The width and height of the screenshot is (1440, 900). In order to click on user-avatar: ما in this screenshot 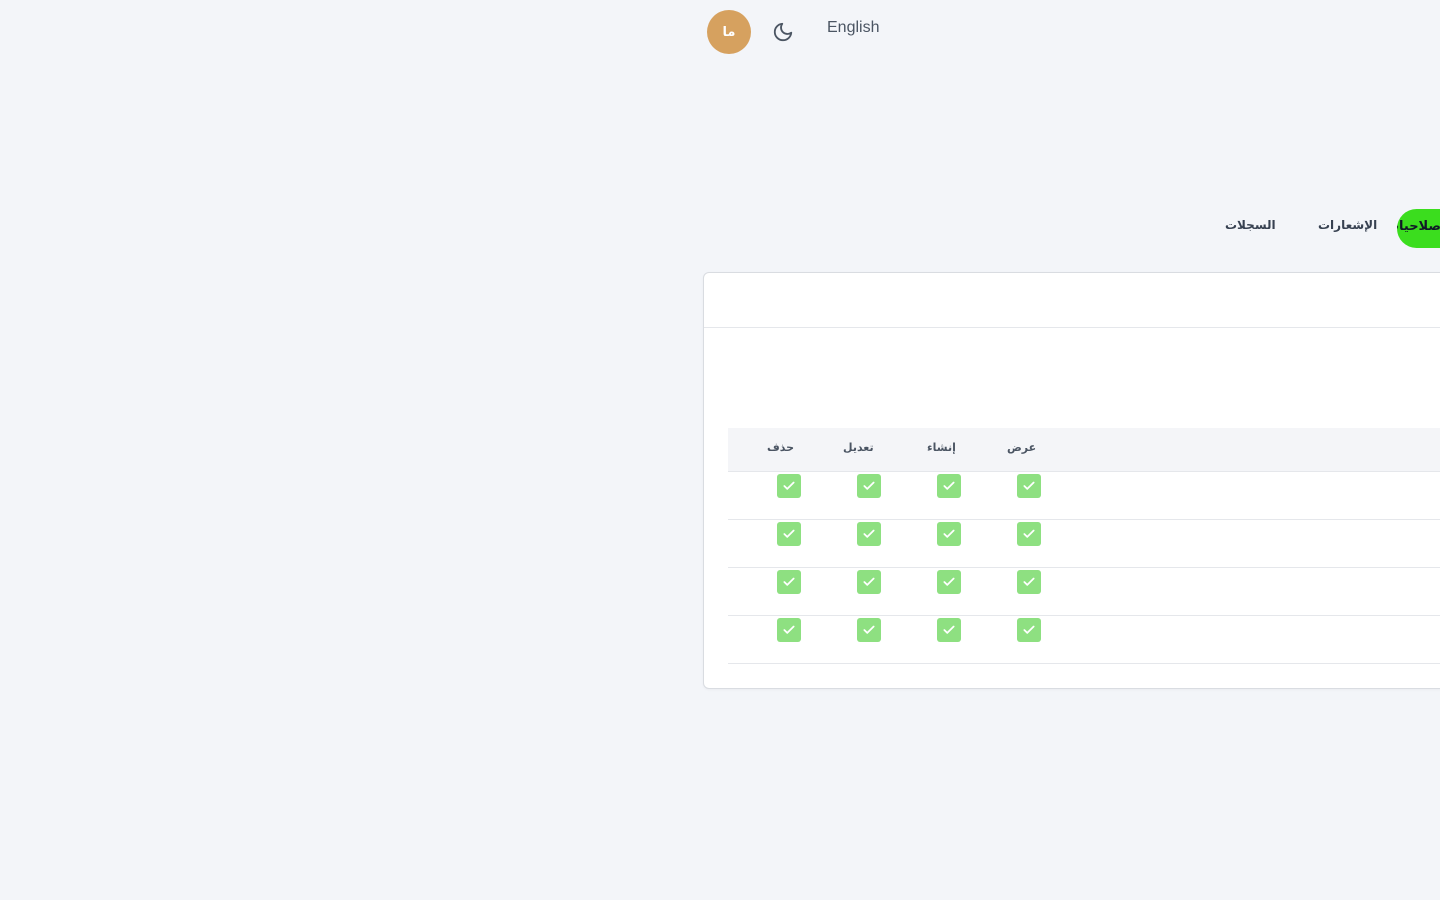, I will do `click(729, 32)`.